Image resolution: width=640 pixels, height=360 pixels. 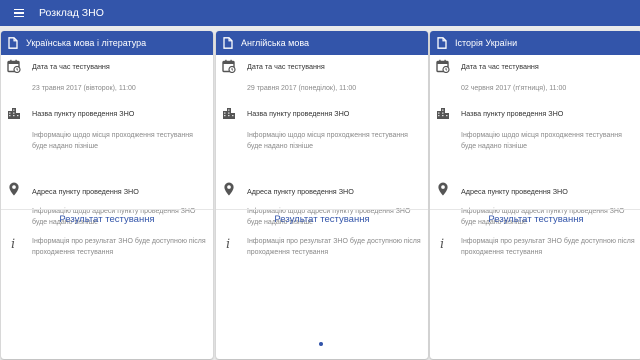 I want to click on page-indicator-dot, so click(x=321, y=344).